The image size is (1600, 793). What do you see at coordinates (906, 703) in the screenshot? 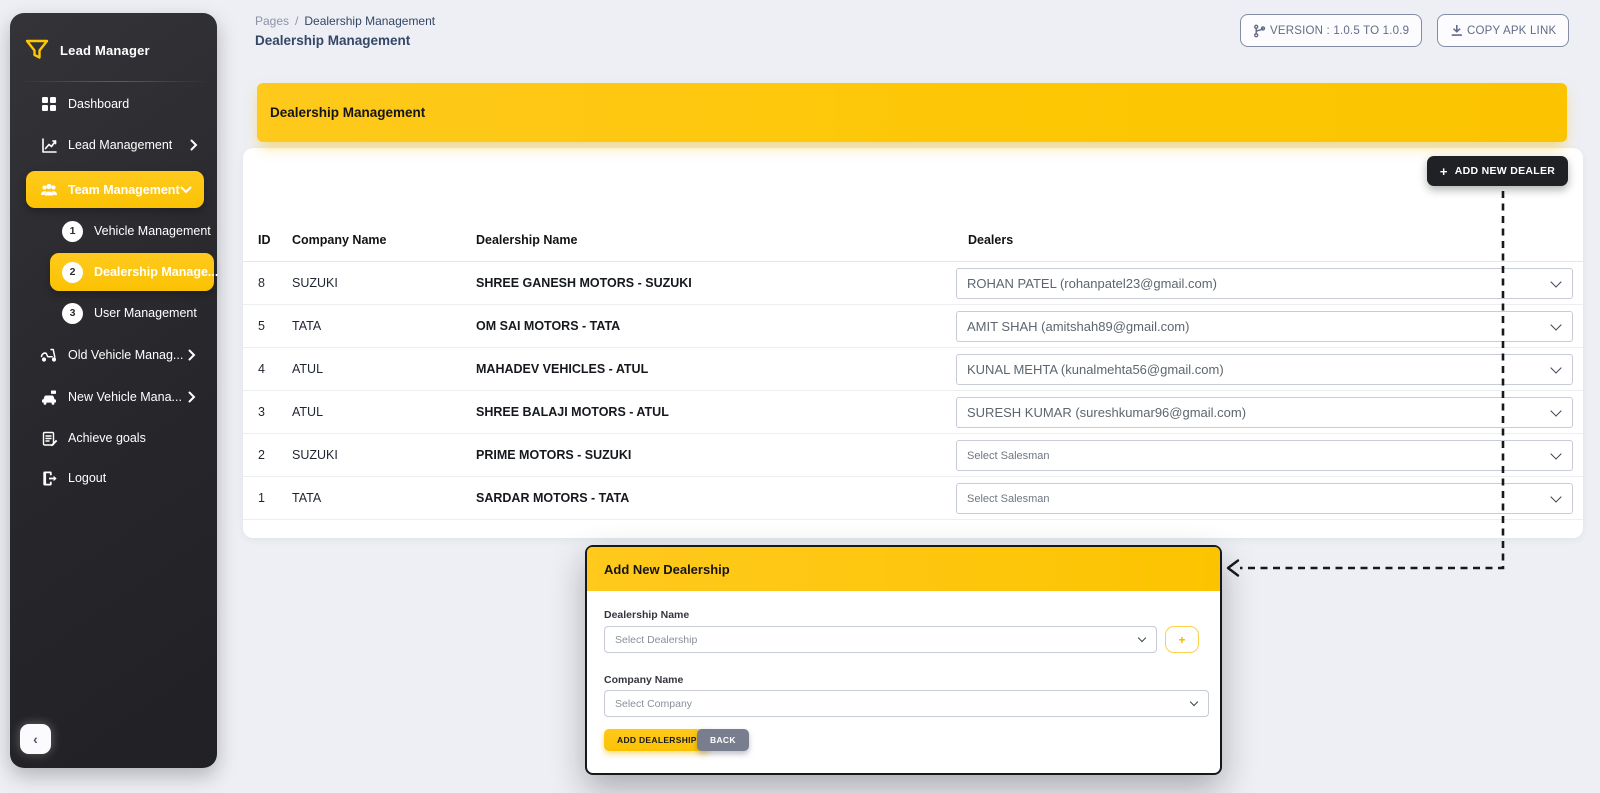
I see `company-select: Select Company` at bounding box center [906, 703].